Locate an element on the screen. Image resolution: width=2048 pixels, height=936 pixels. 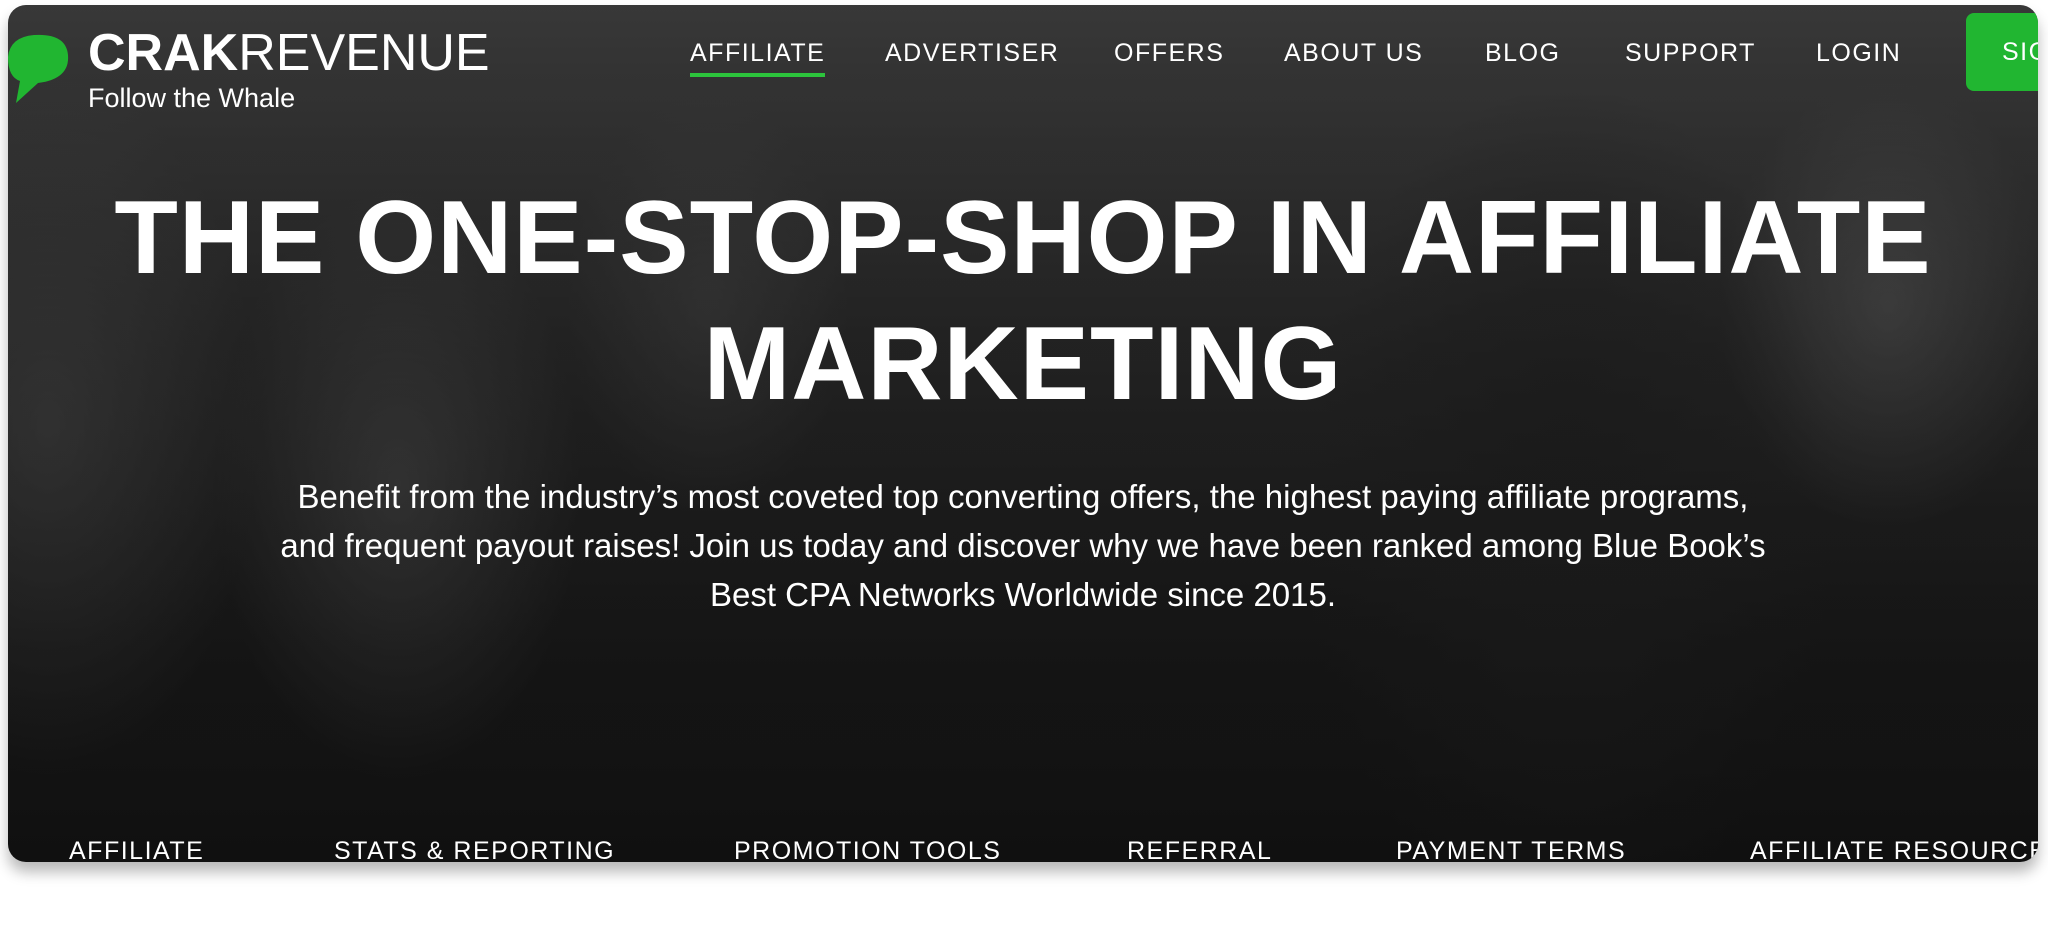
signup-button: SIG is located at coordinates (2002, 52).